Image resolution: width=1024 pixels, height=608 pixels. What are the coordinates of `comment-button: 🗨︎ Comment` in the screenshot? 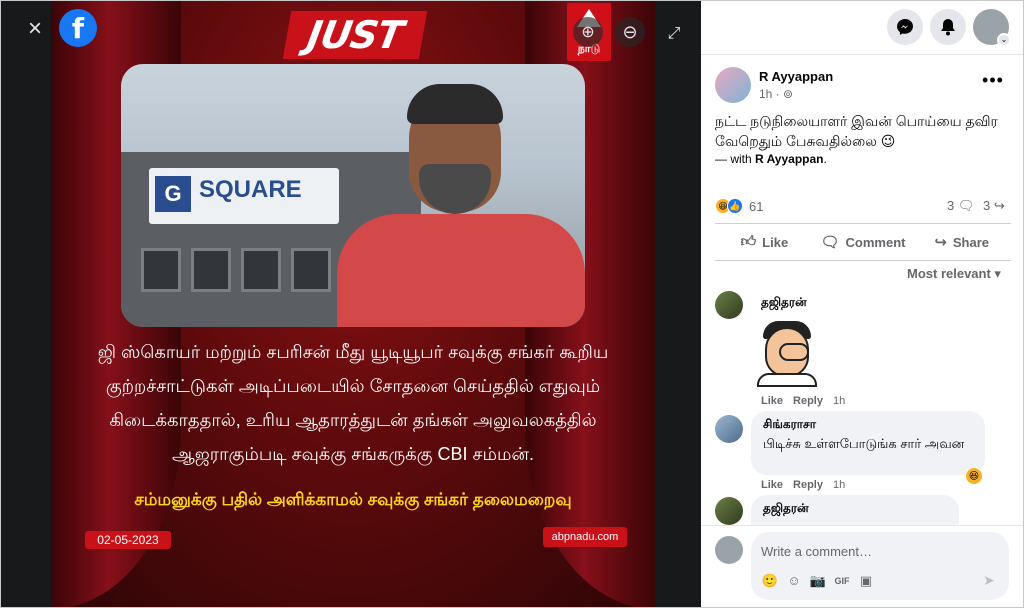 It's located at (863, 242).